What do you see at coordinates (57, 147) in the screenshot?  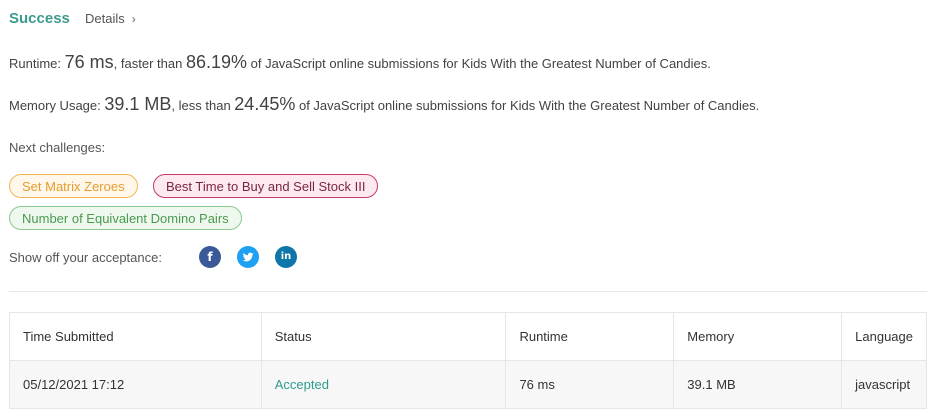 I see `next-challenges-label: Next challenges:` at bounding box center [57, 147].